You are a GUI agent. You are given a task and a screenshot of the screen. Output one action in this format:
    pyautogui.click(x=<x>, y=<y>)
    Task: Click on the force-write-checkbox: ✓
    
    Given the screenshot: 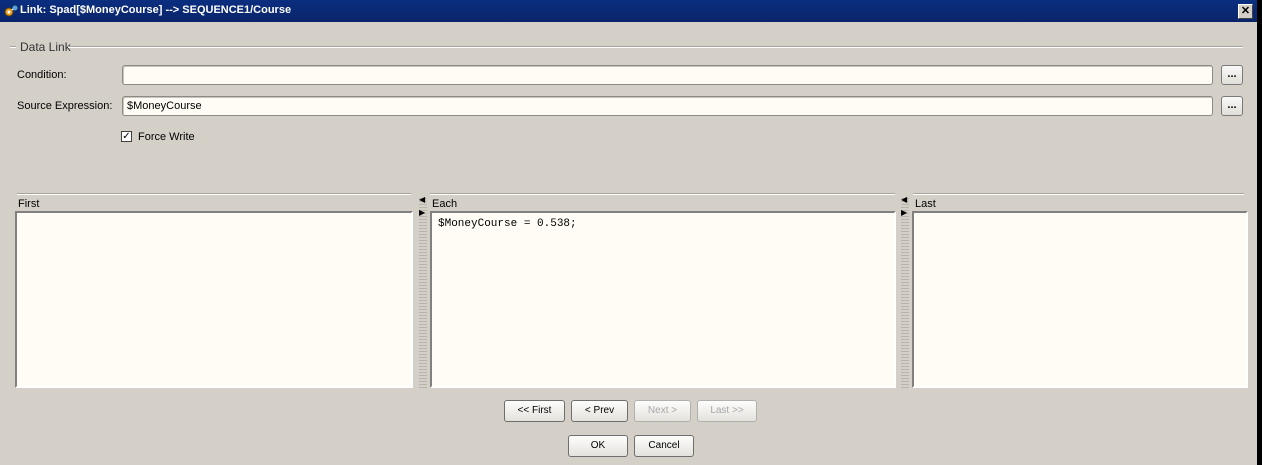 What is the action you would take?
    pyautogui.click(x=126, y=136)
    